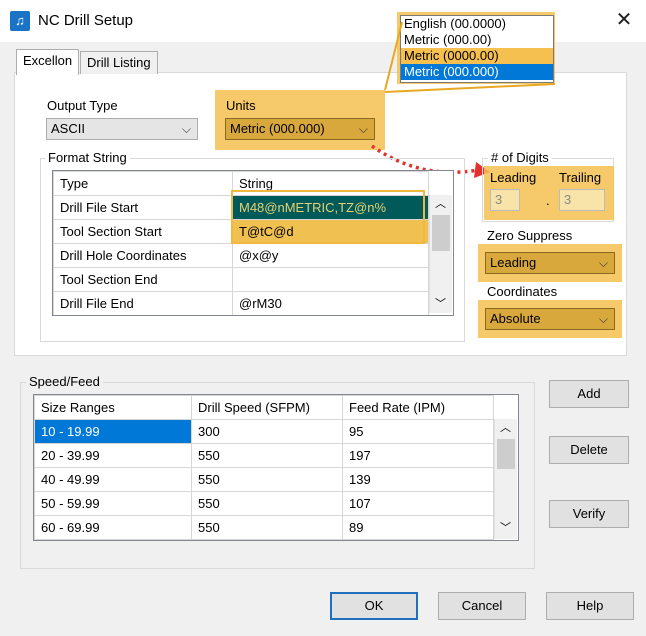  I want to click on units-option-selected: Metric (000.000), so click(477, 72).